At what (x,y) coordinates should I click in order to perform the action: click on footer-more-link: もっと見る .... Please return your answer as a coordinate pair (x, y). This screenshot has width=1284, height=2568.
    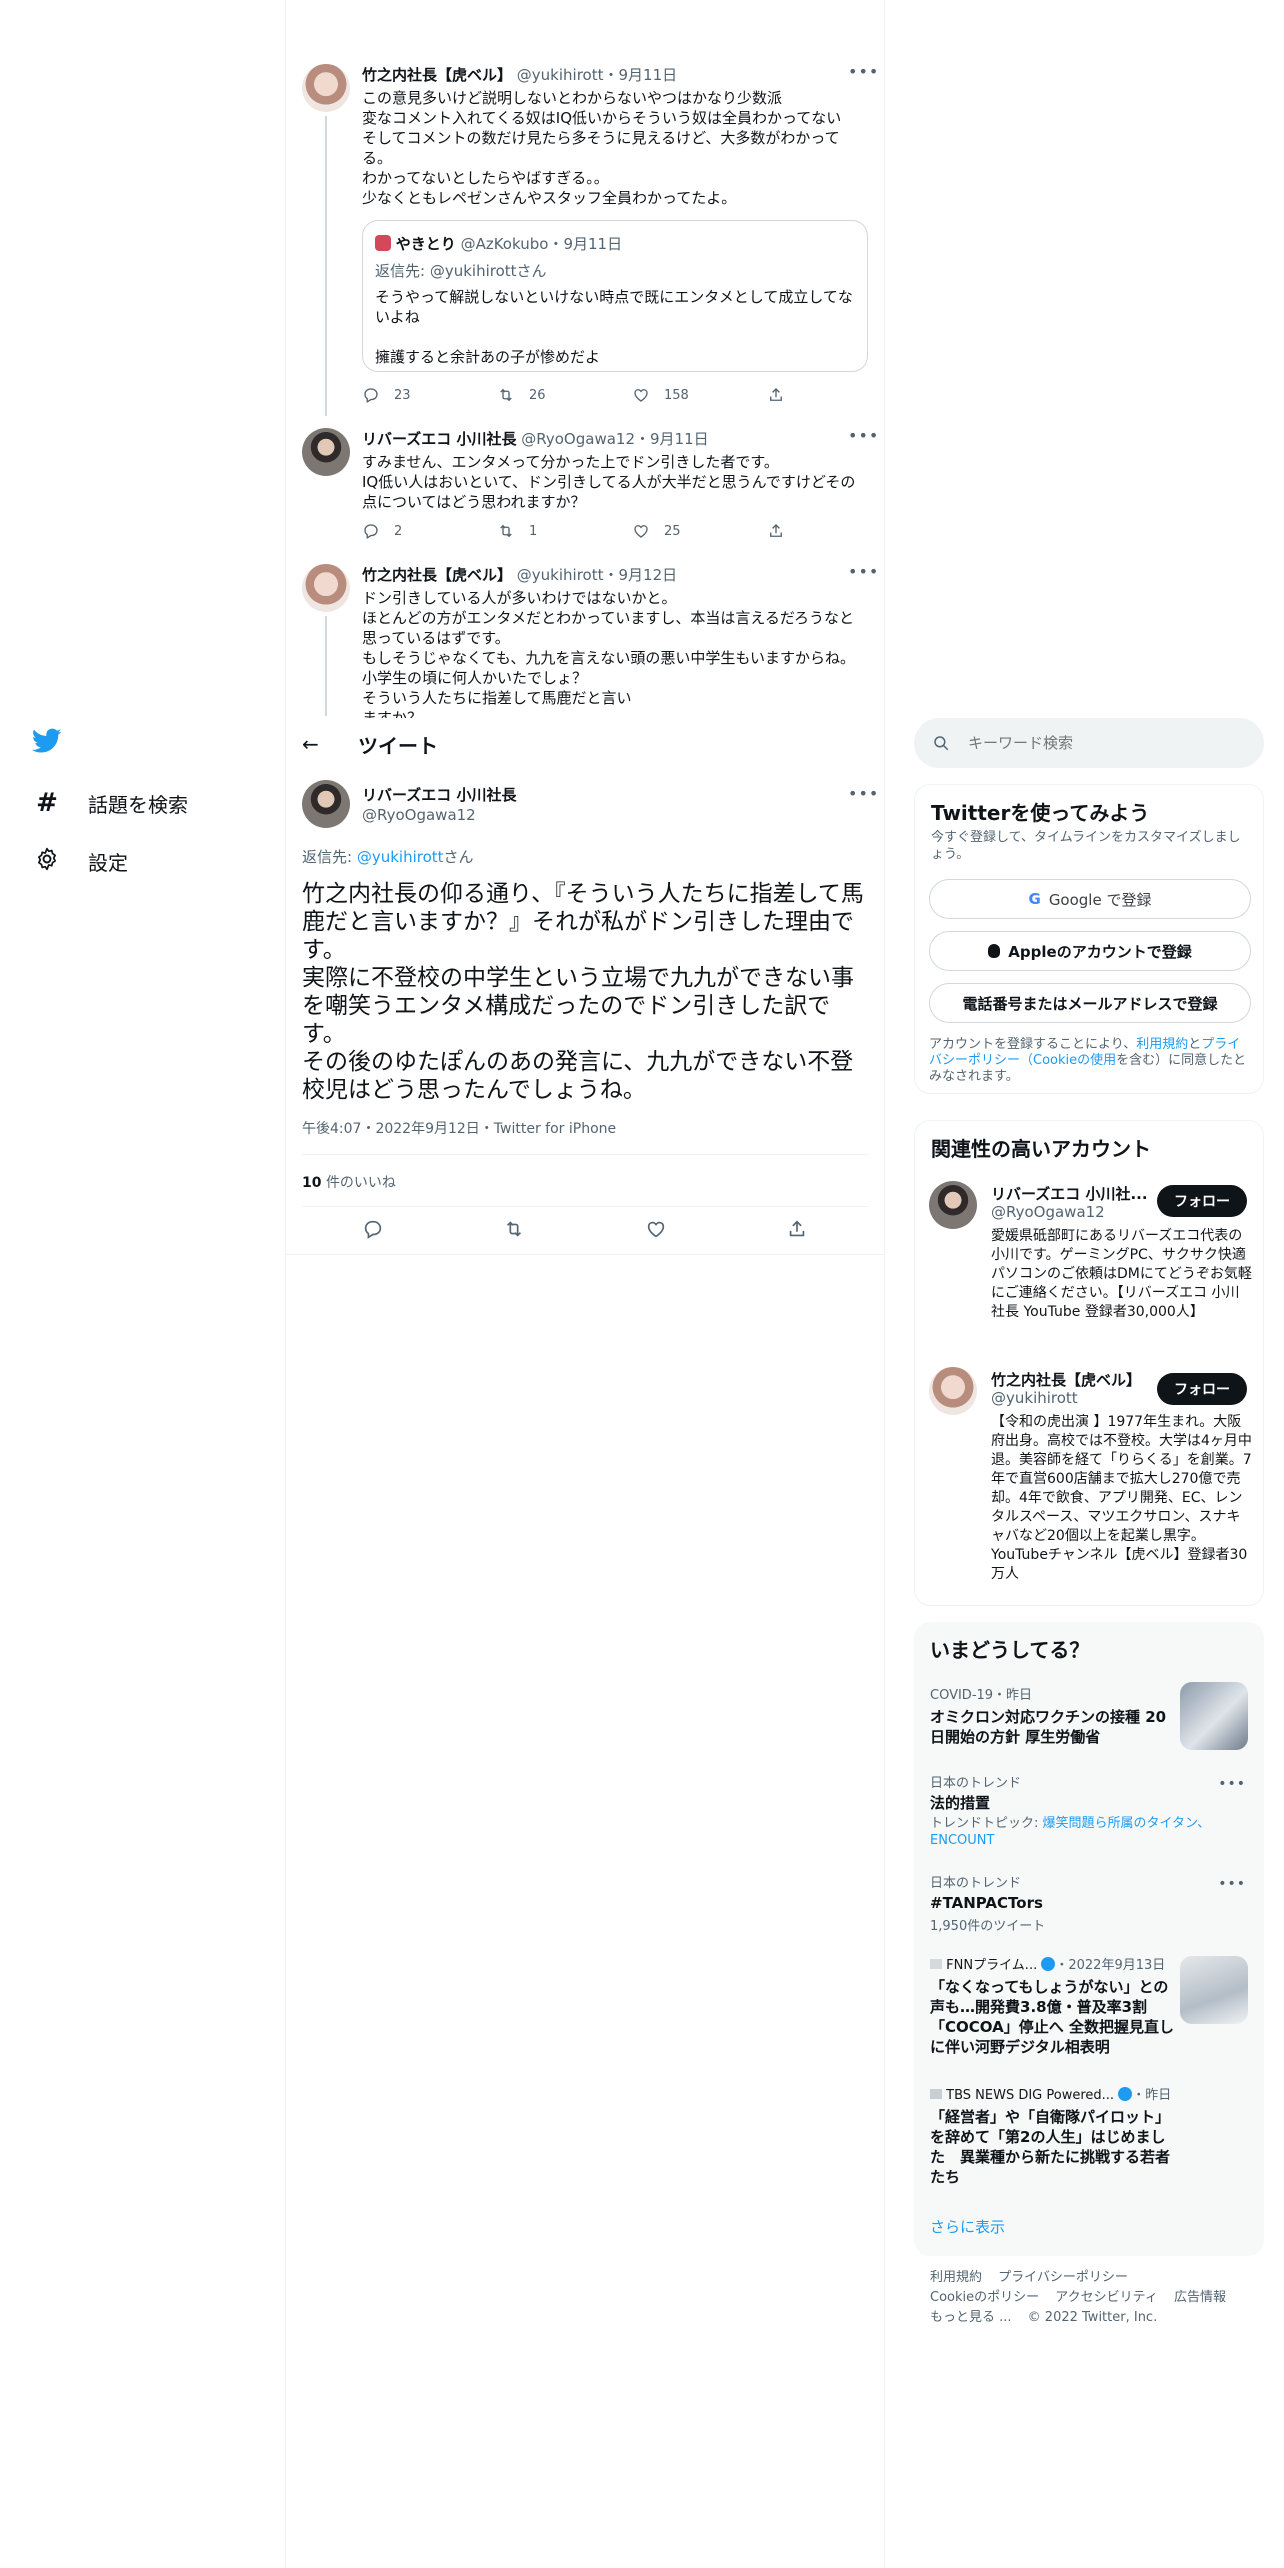
    Looking at the image, I should click on (971, 2317).